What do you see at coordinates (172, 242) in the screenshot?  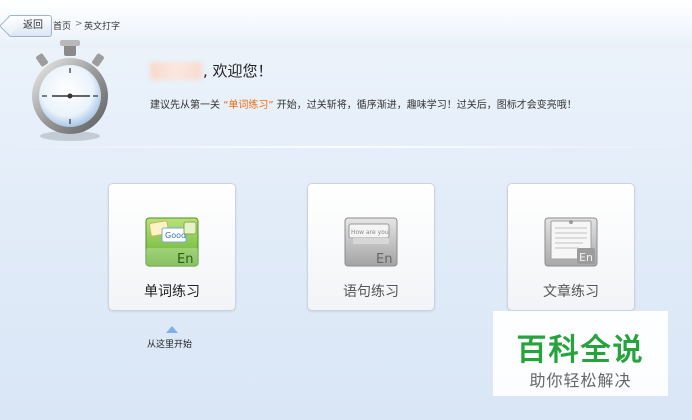 I see `word-practice-icon: Good En` at bounding box center [172, 242].